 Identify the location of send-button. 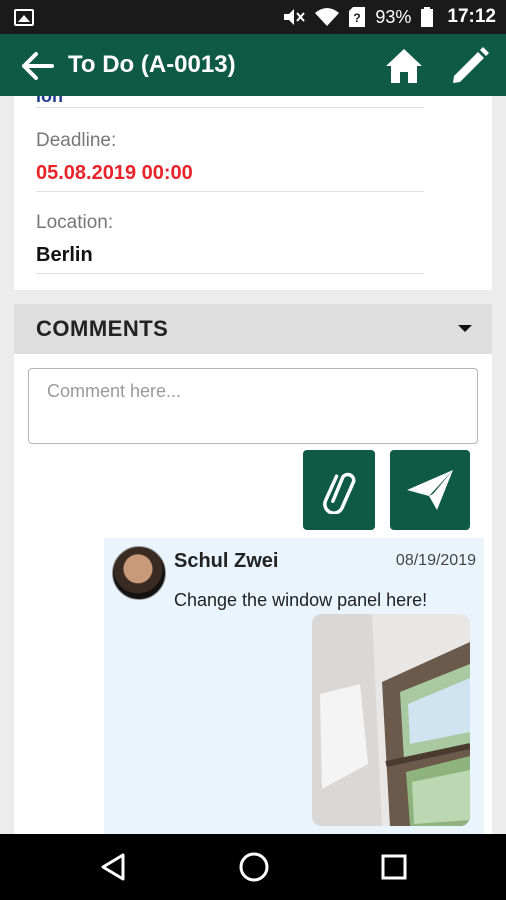
(430, 490).